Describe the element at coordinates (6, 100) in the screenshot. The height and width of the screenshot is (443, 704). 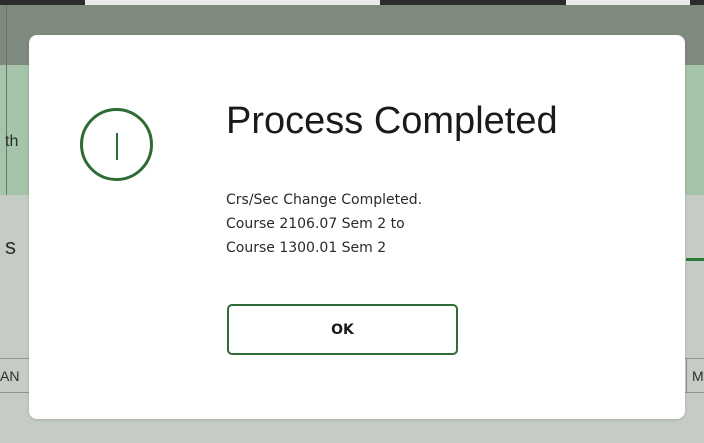
I see `background-divider` at that location.